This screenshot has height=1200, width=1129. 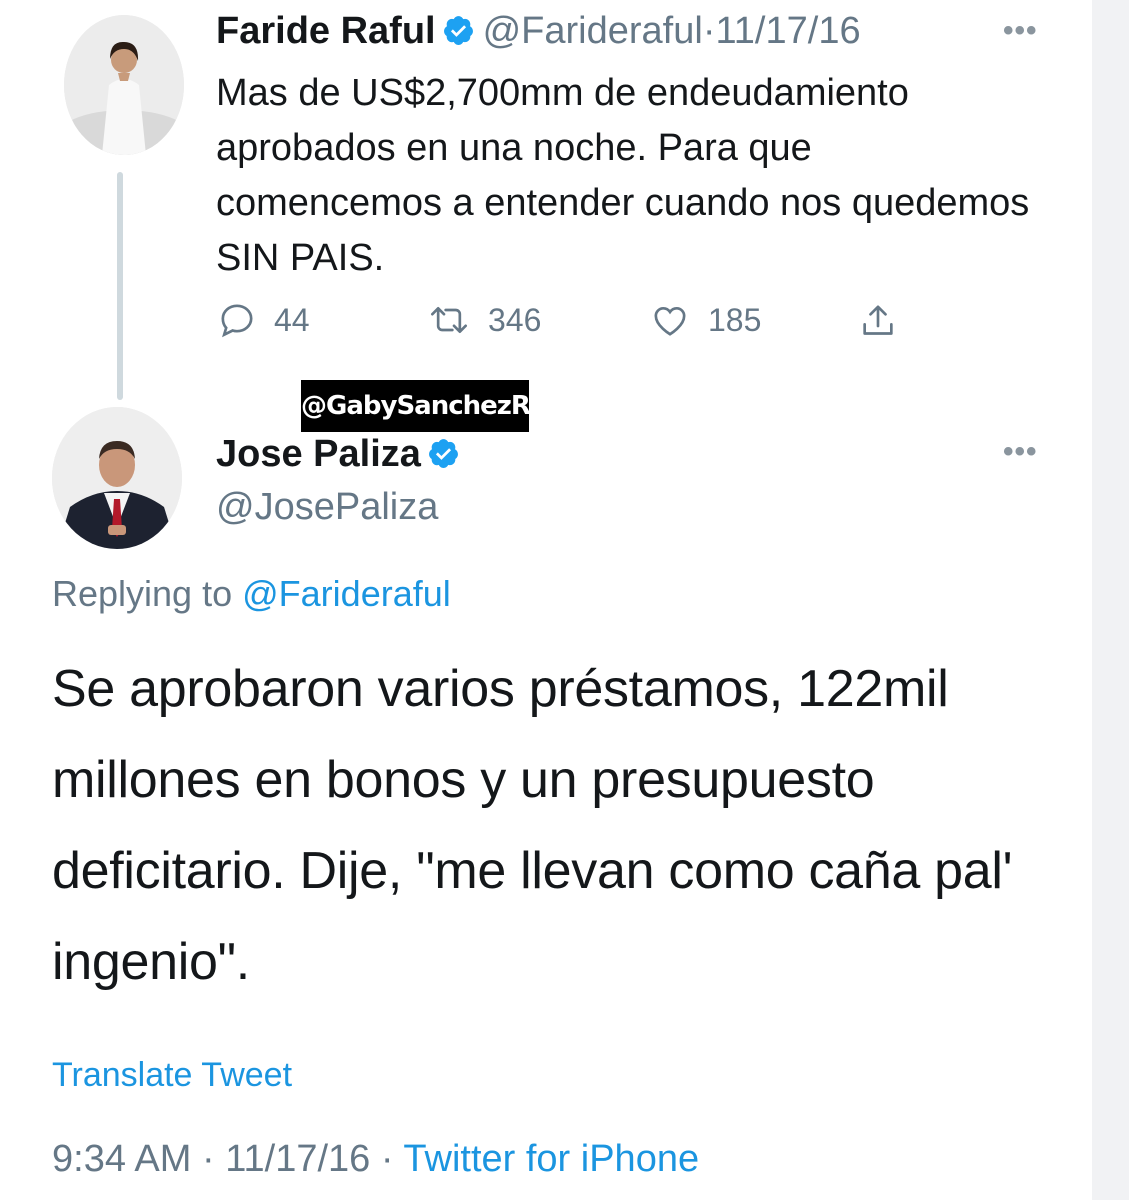 I want to click on share-button, so click(x=878, y=321).